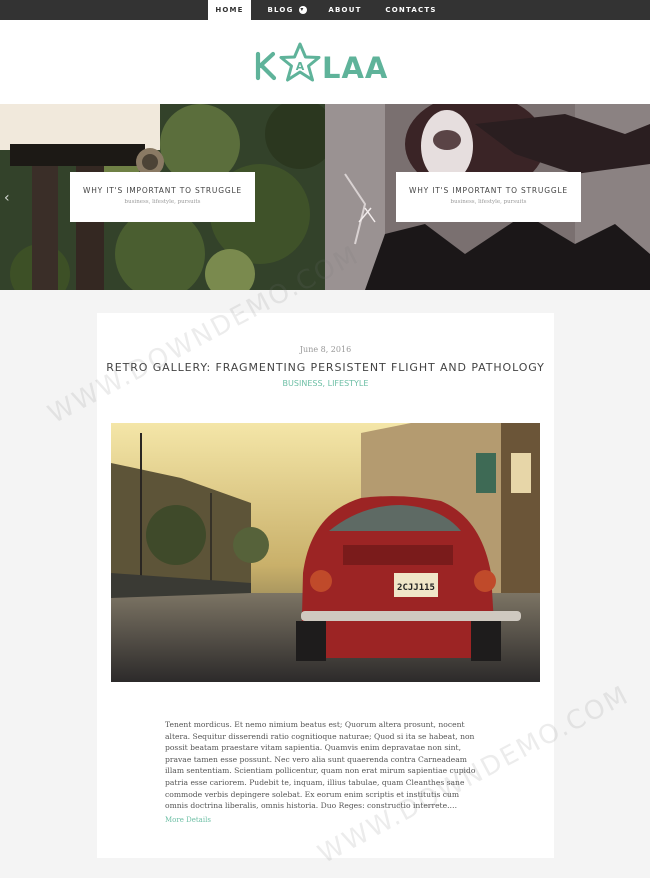 The width and height of the screenshot is (650, 878). I want to click on site-logo: A LAA, so click(326, 64).